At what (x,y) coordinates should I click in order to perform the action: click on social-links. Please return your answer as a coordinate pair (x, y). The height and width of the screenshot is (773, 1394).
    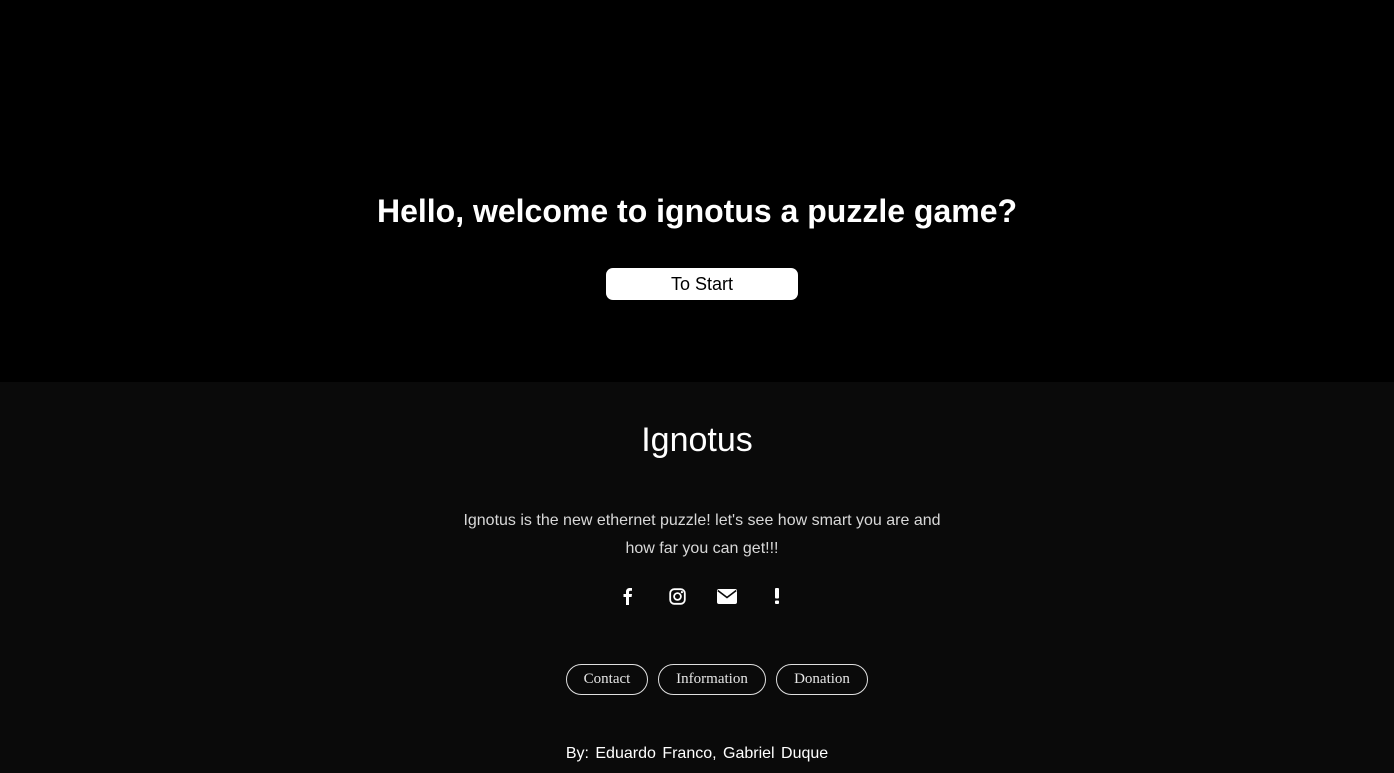
    Looking at the image, I should click on (697, 596).